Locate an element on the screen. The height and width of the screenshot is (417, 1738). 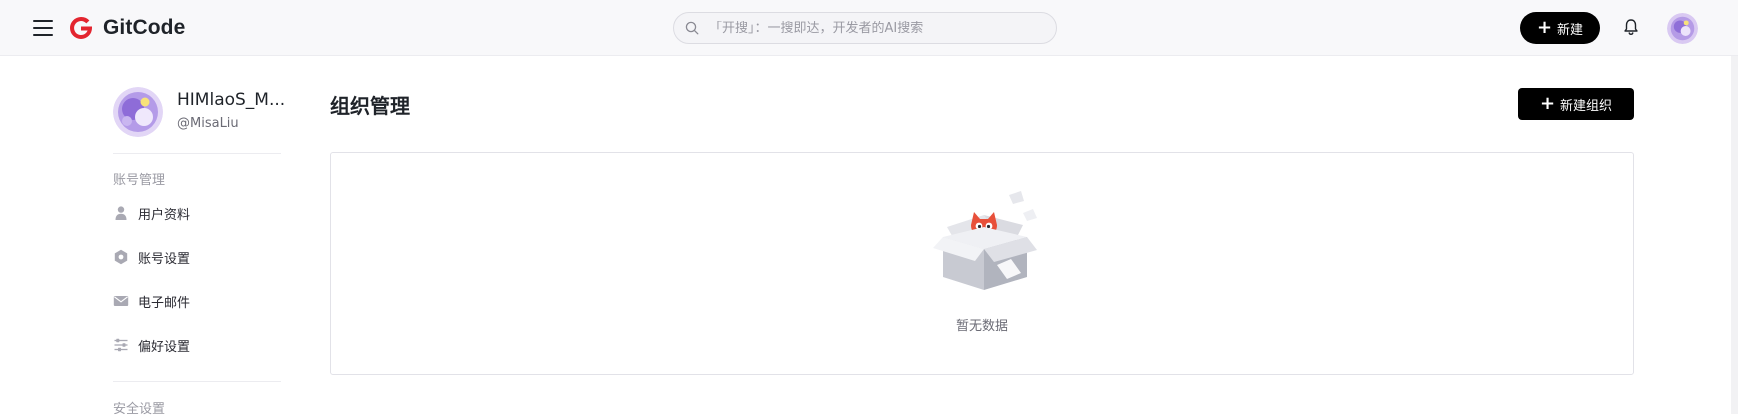
empty-state-text: 暂无数据 is located at coordinates (981, 326).